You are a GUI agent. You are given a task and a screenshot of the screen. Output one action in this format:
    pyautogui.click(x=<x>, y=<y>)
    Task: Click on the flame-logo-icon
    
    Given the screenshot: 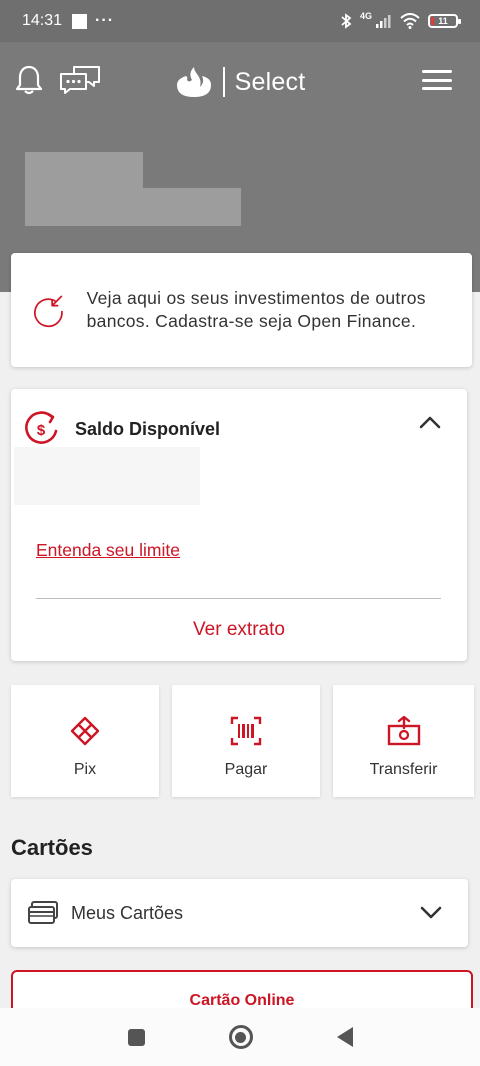 What is the action you would take?
    pyautogui.click(x=193, y=82)
    